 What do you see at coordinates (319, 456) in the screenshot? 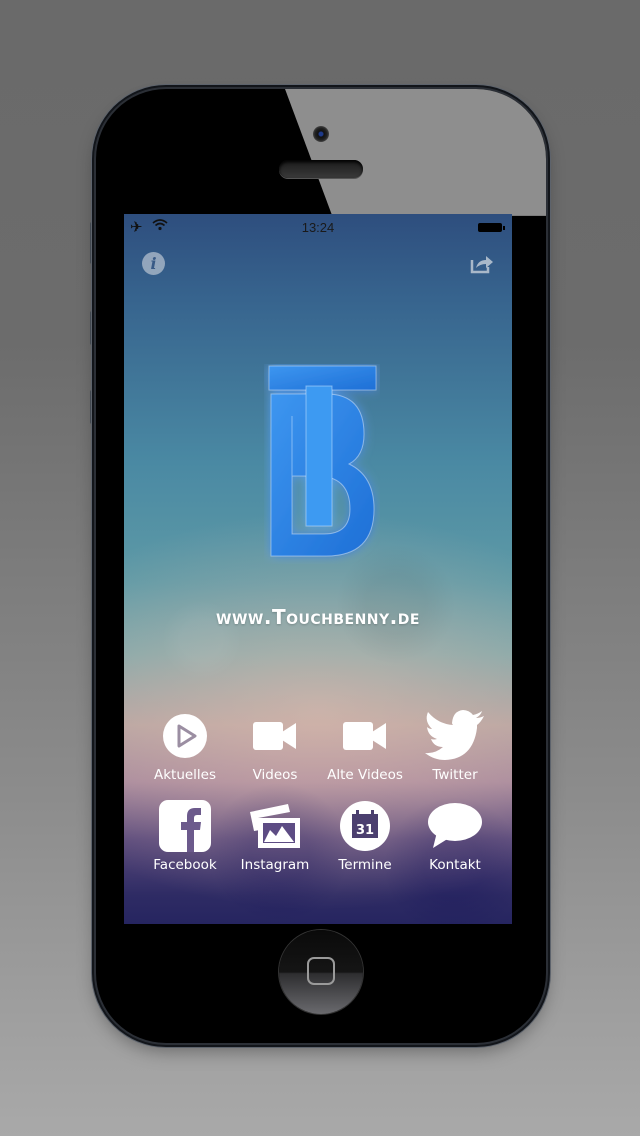
I see `logo-t-stem` at bounding box center [319, 456].